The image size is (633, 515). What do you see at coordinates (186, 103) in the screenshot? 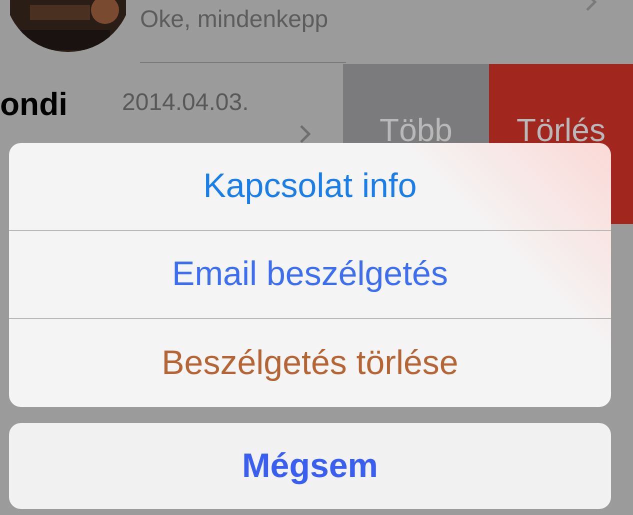
I see `message-date: 2014.04.03.` at bounding box center [186, 103].